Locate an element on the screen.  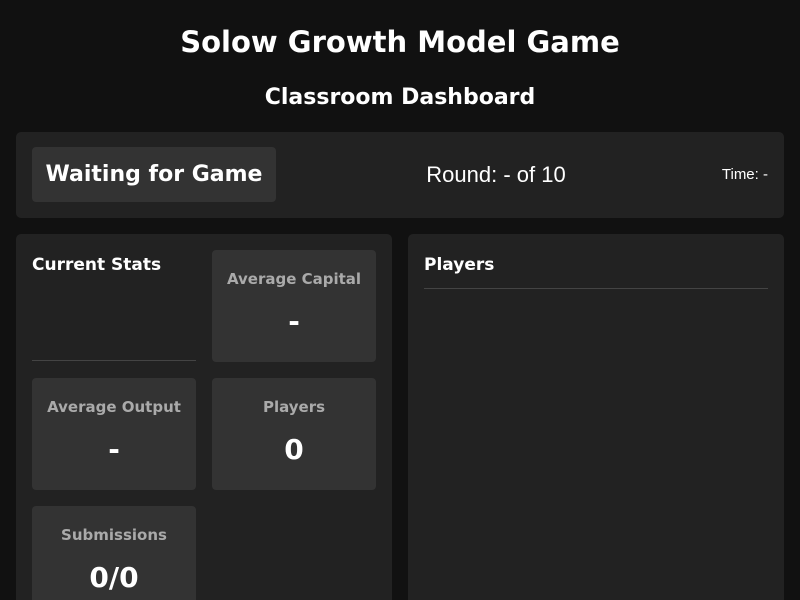
round-total: 10 is located at coordinates (553, 174).